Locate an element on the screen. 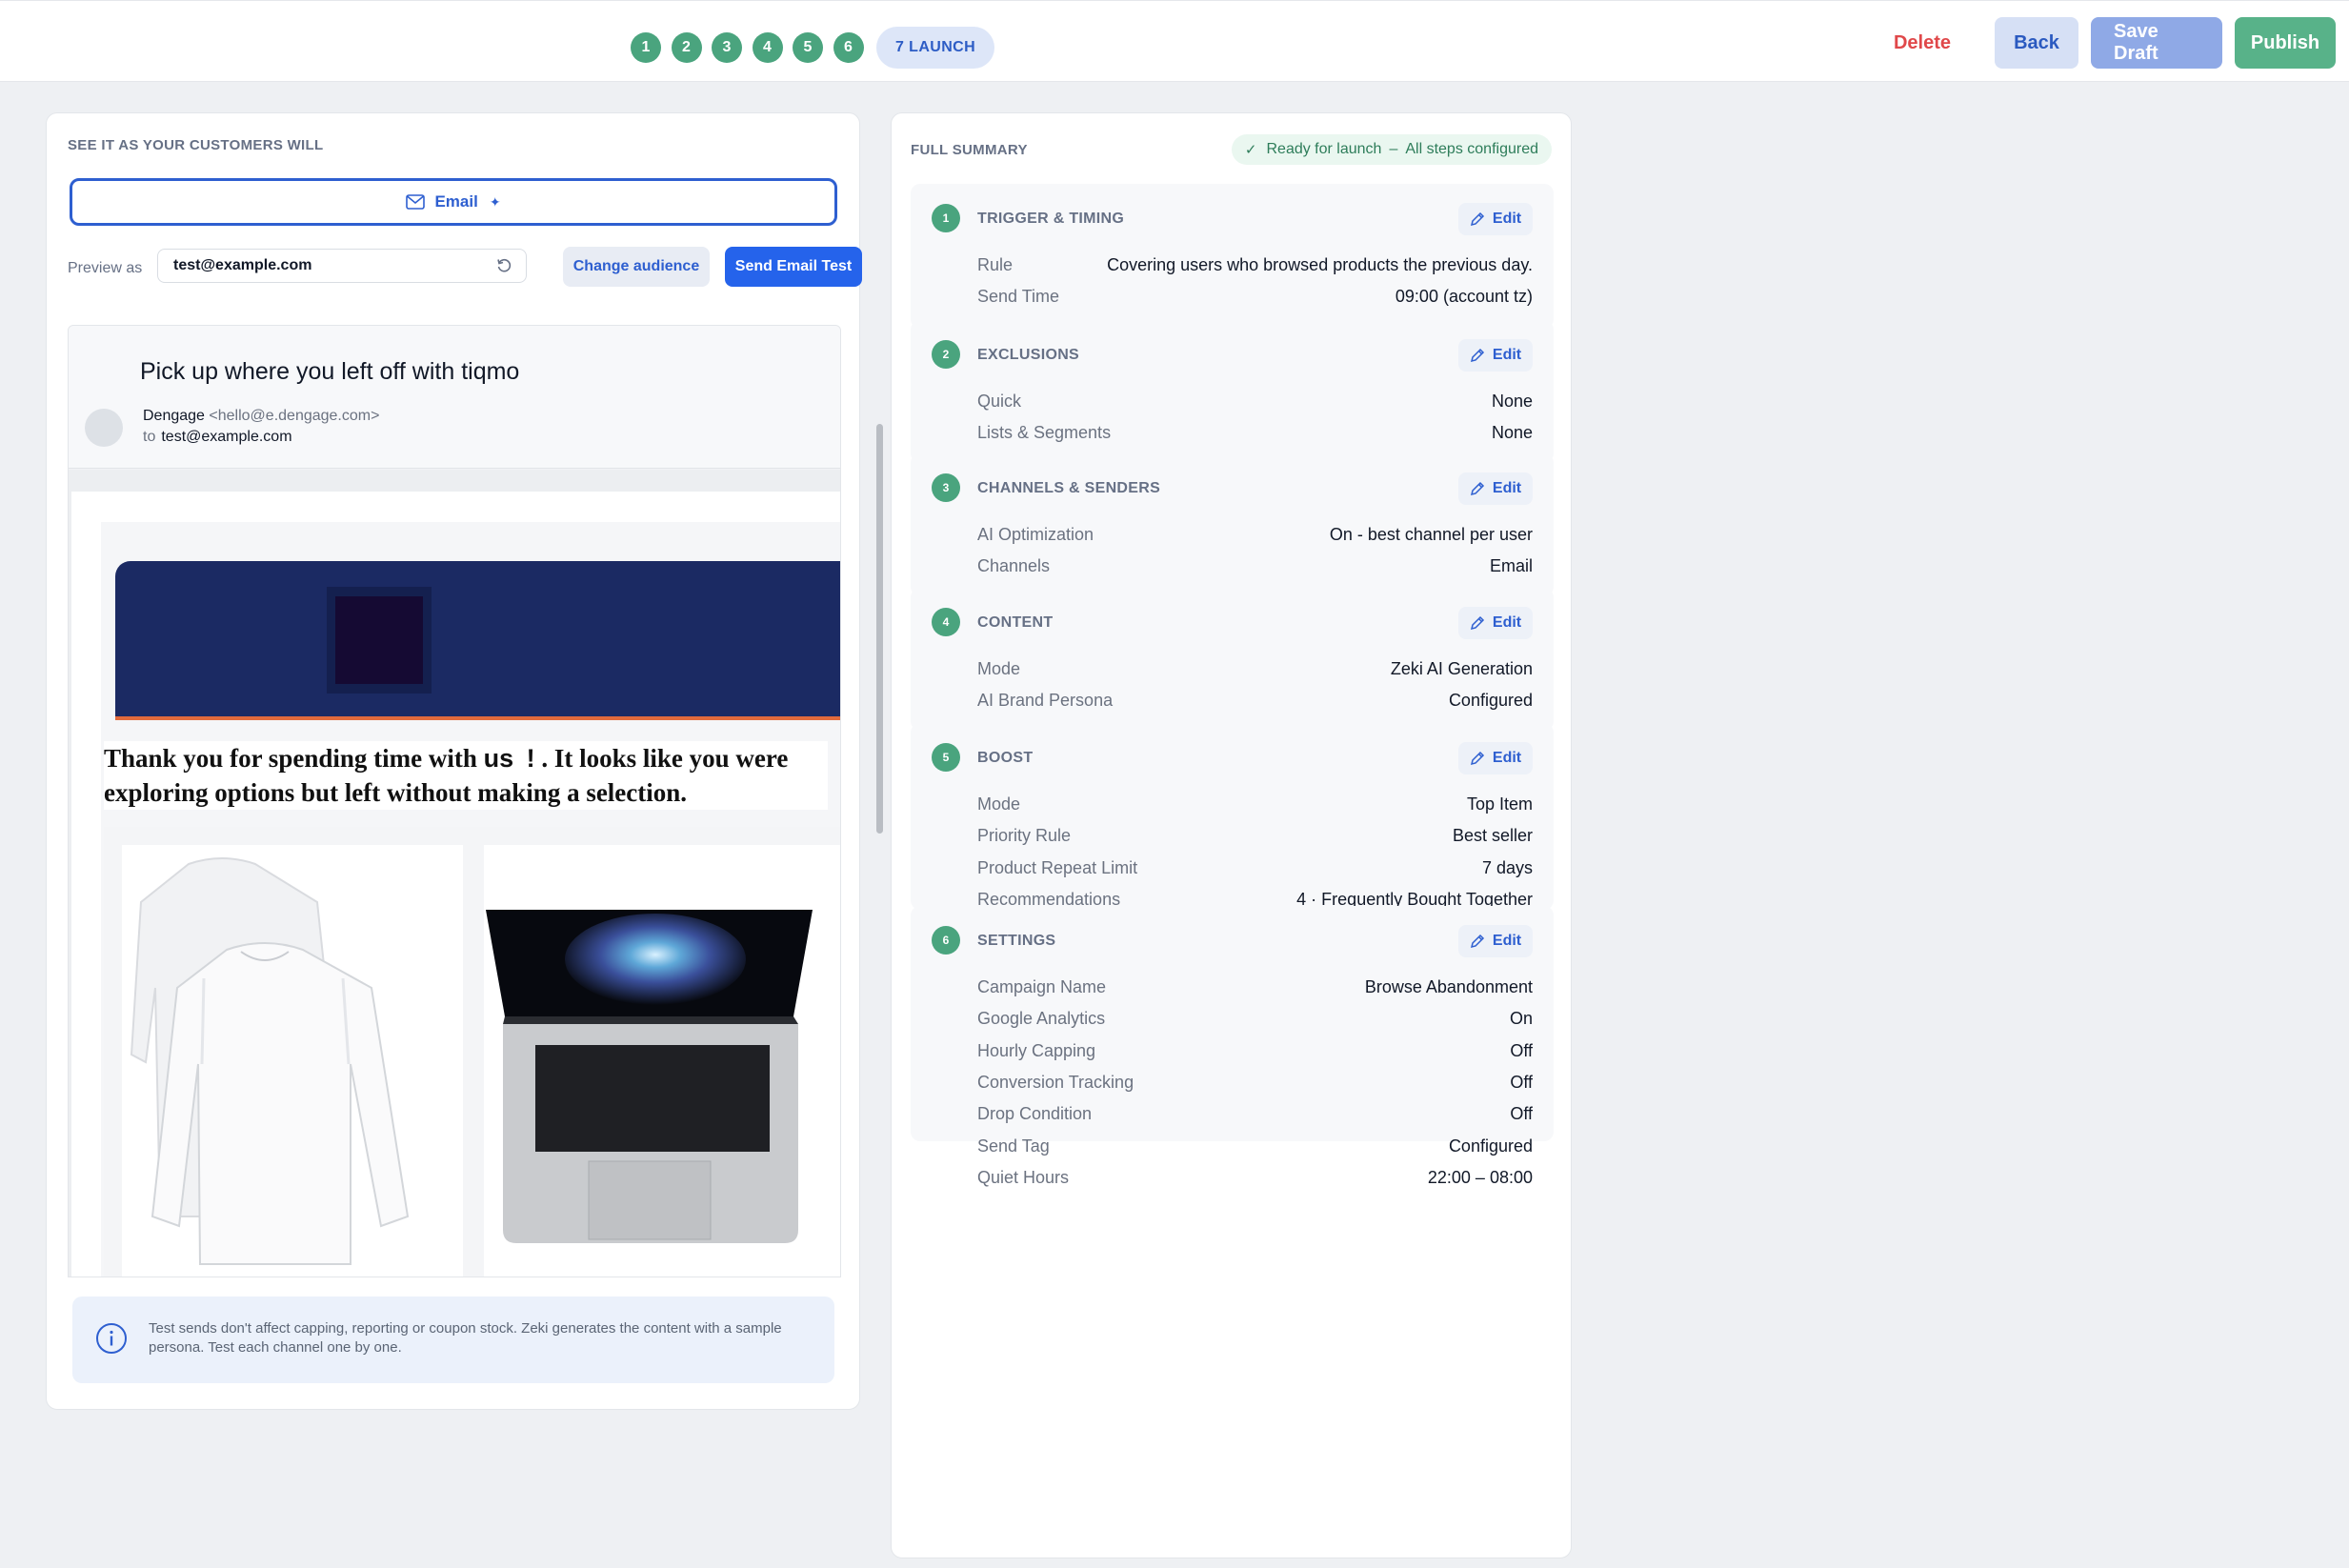 The image size is (2349, 1568). section-title: SETTINGS is located at coordinates (1017, 941).